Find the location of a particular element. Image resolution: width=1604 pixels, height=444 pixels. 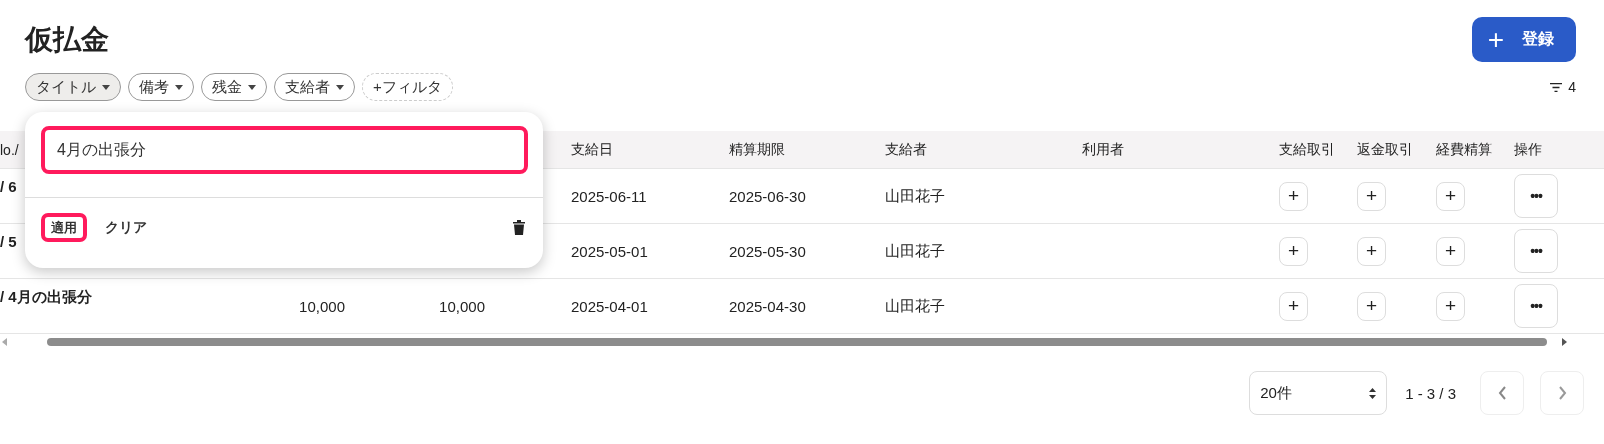

column-header: 支給者 is located at coordinates (906, 148).